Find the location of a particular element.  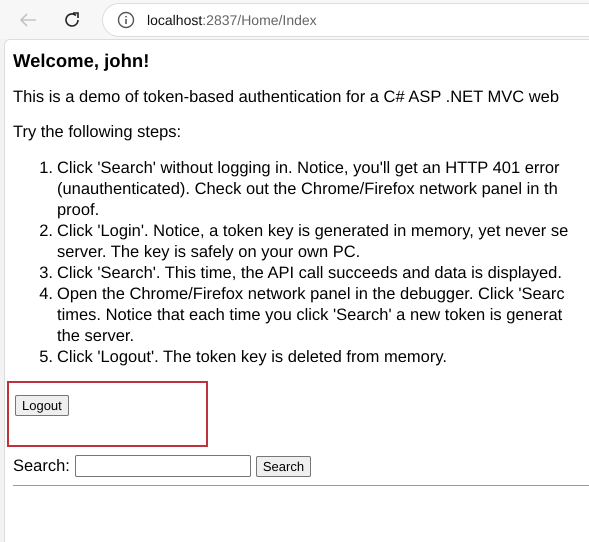

logout-button: Logout is located at coordinates (42, 405).